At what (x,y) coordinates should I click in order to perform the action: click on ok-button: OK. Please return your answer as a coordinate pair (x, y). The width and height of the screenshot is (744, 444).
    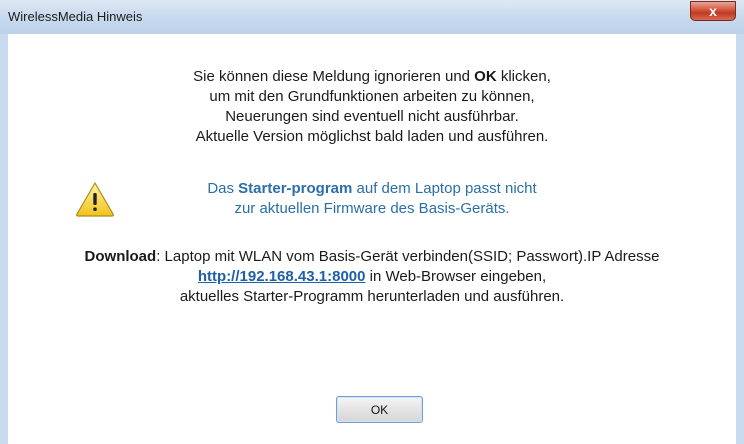
    Looking at the image, I should click on (379, 409).